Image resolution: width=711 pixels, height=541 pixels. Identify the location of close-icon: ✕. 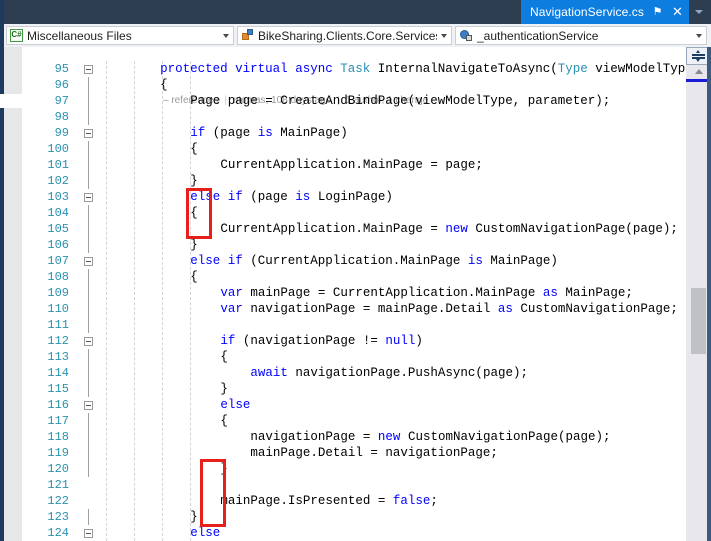
(677, 12).